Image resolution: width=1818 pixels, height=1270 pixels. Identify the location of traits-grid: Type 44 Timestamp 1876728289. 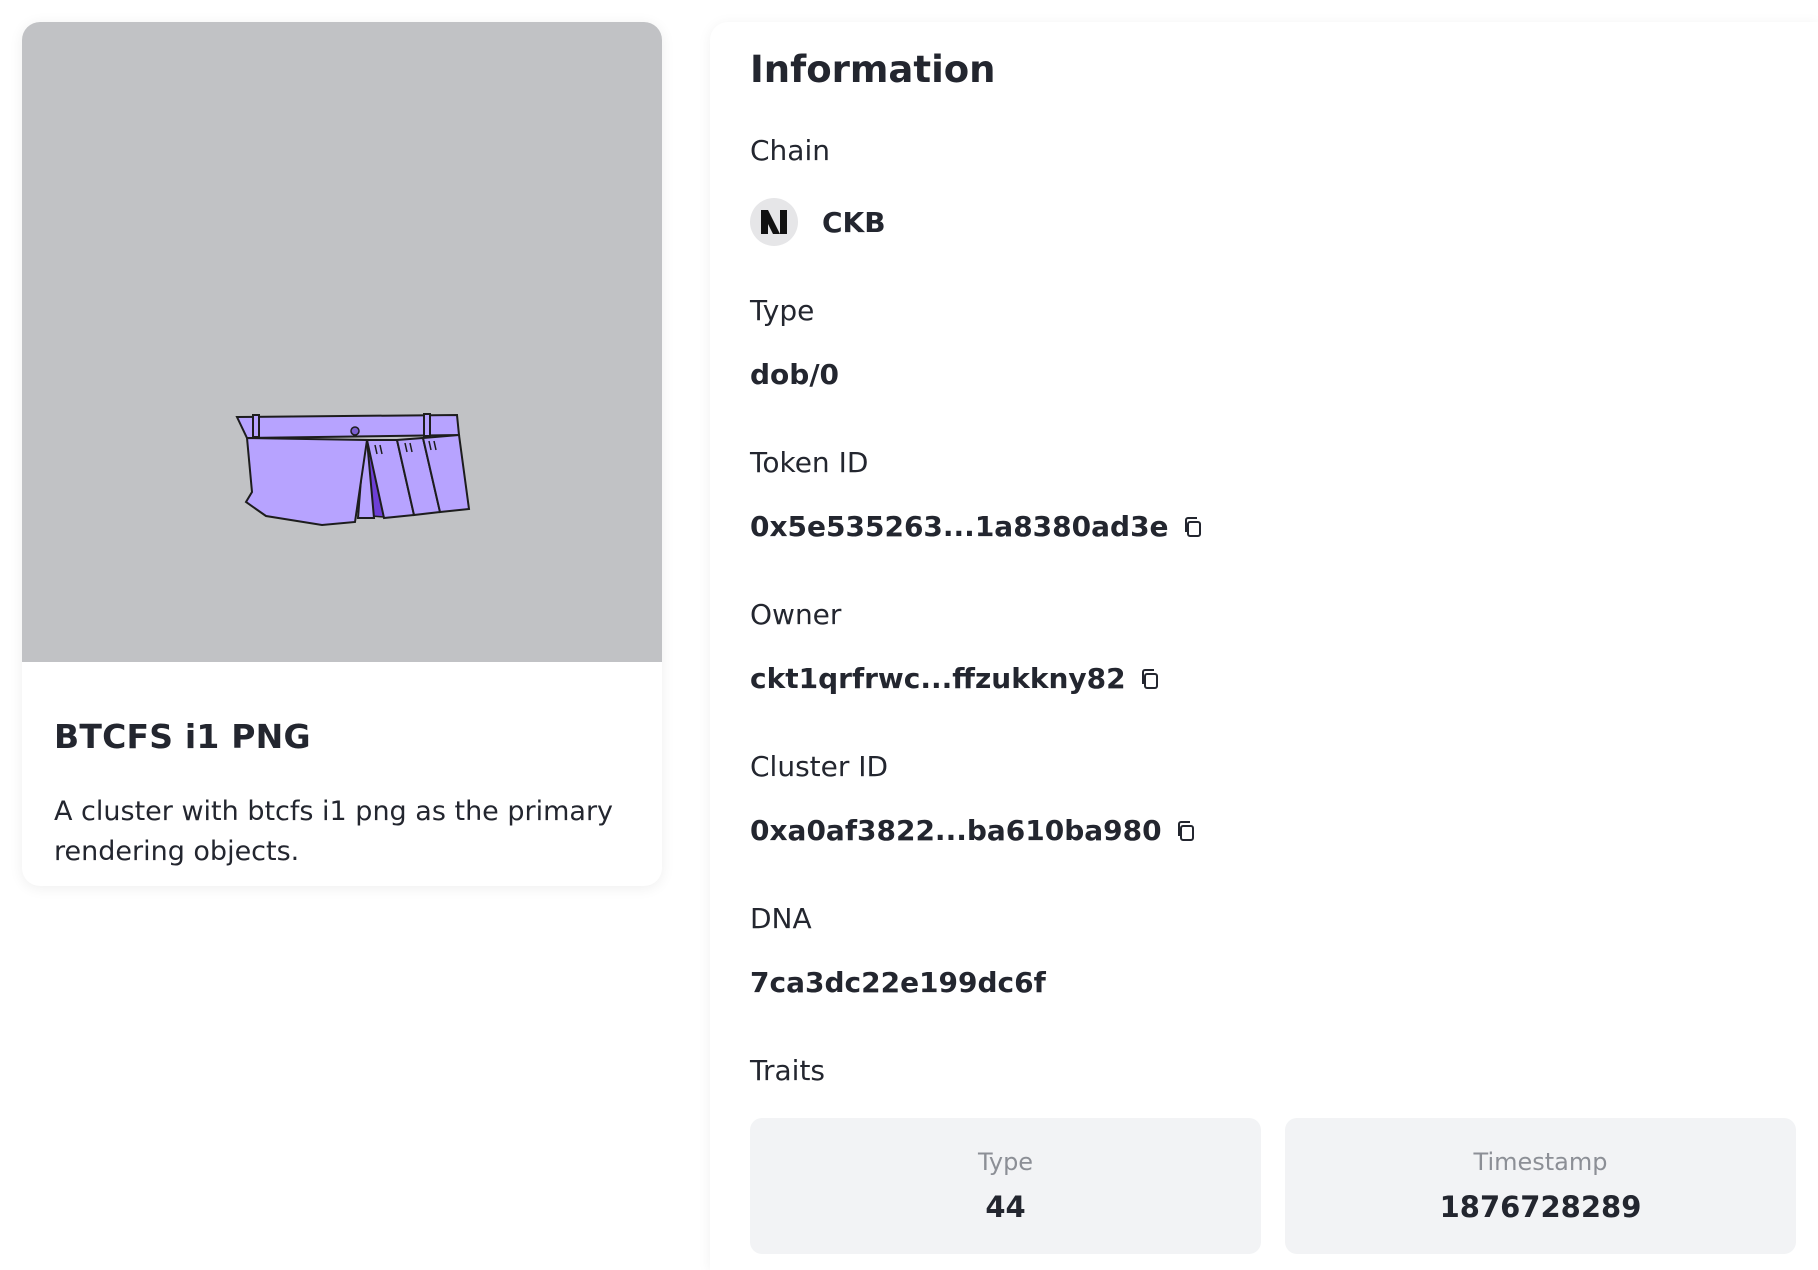
(1273, 1186).